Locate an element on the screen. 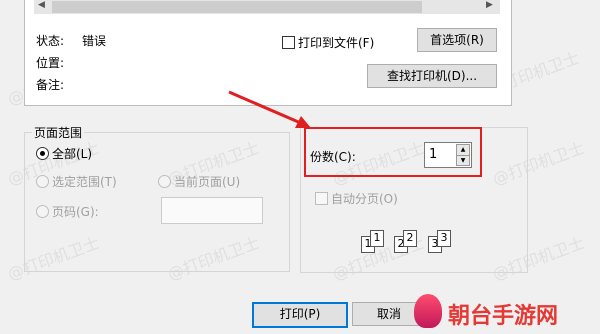 The height and width of the screenshot is (334, 600). page-range-pages-label: 页码(G): is located at coordinates (75, 211).